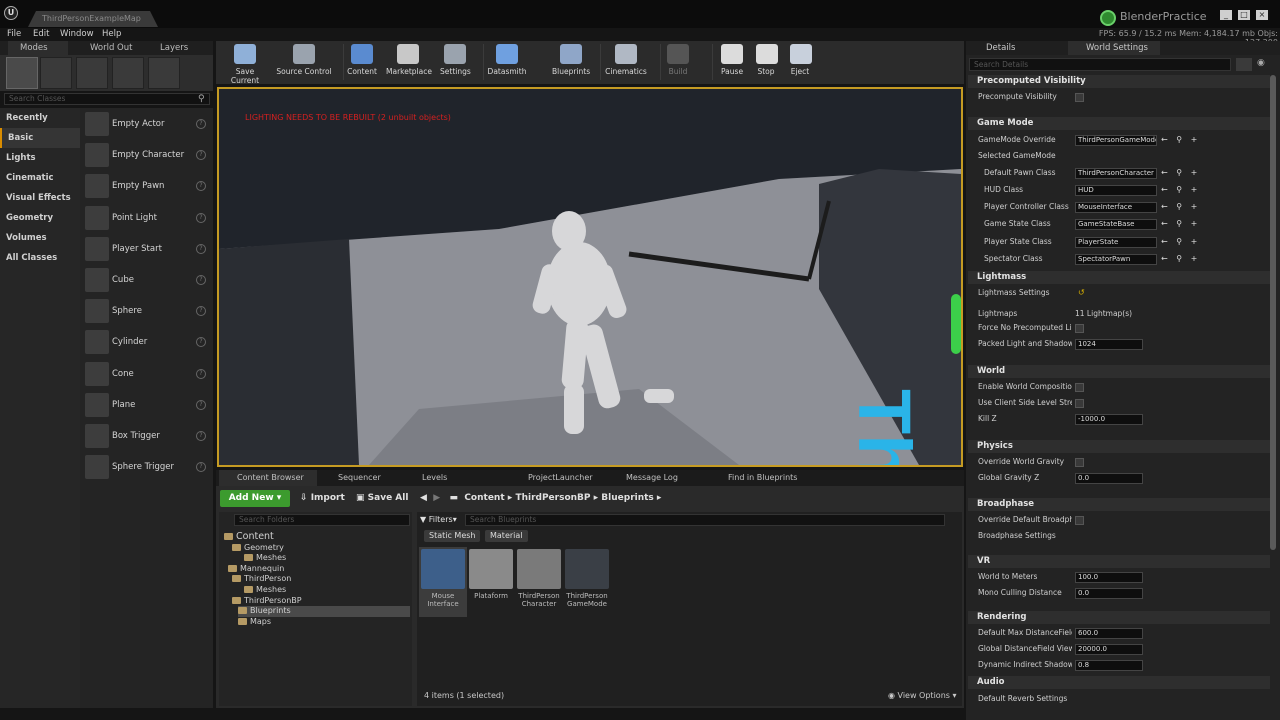 This screenshot has height=720, width=1280. What do you see at coordinates (1226, 15) in the screenshot?
I see `minimize-button: _` at bounding box center [1226, 15].